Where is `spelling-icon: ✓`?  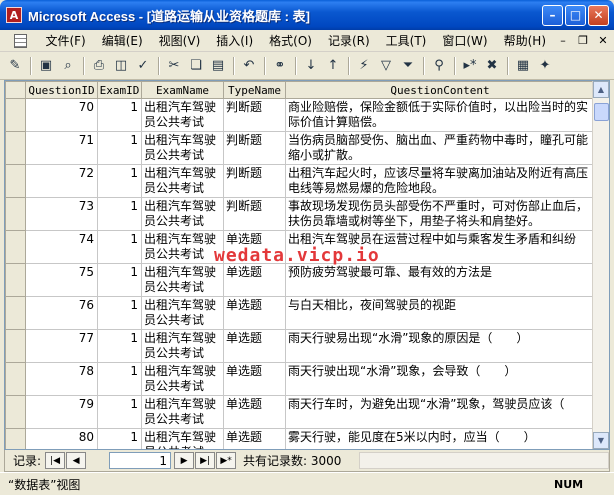
spelling-icon: ✓ is located at coordinates (143, 66).